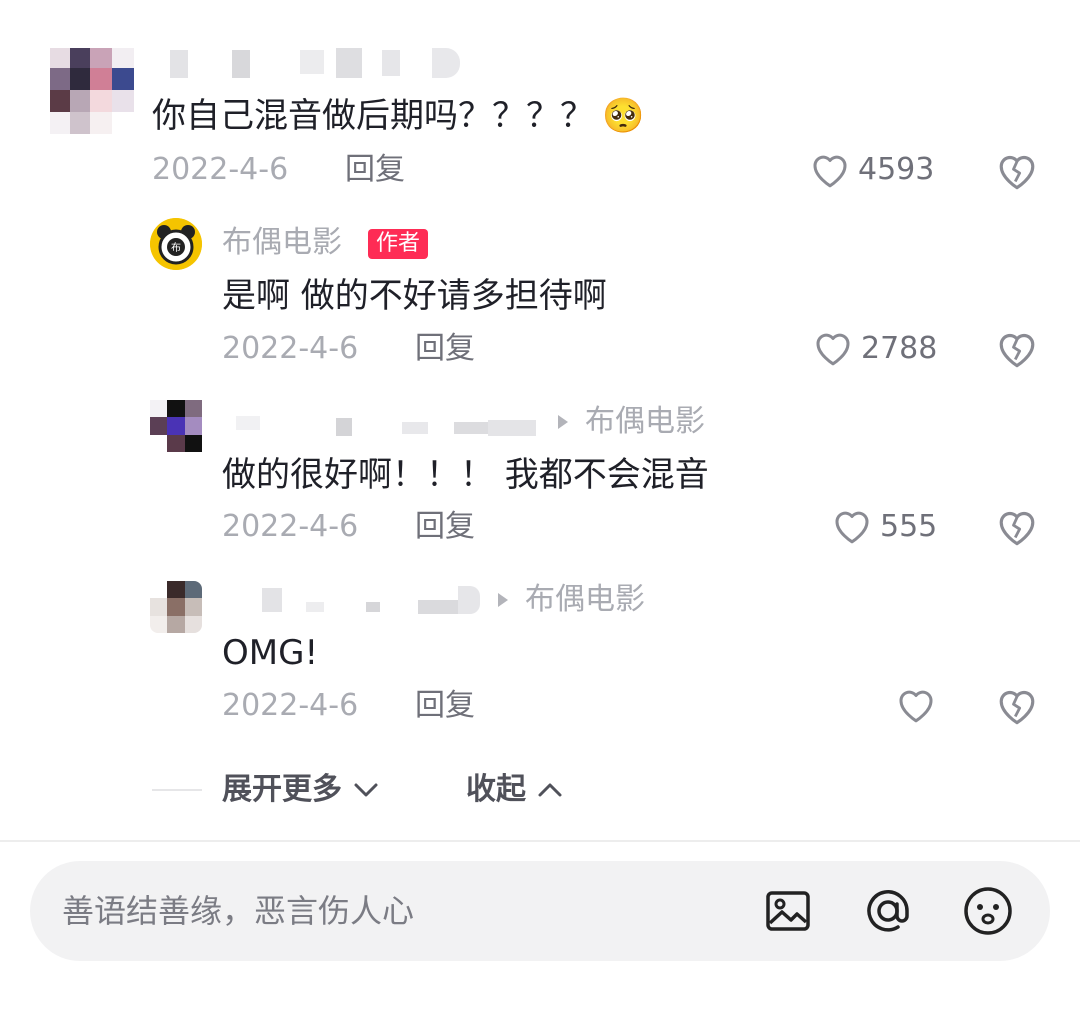 Image resolution: width=1080 pixels, height=1017 pixels. Describe the element at coordinates (623, 116) in the screenshot. I see `pleading-face-emoji: 🥺` at that location.